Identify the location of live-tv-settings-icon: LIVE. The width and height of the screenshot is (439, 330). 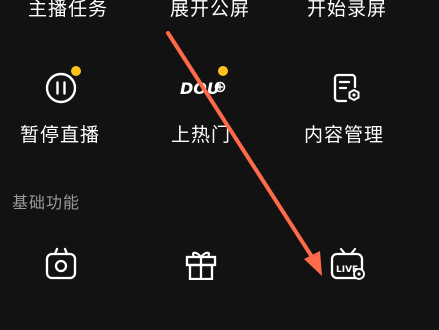
(347, 263).